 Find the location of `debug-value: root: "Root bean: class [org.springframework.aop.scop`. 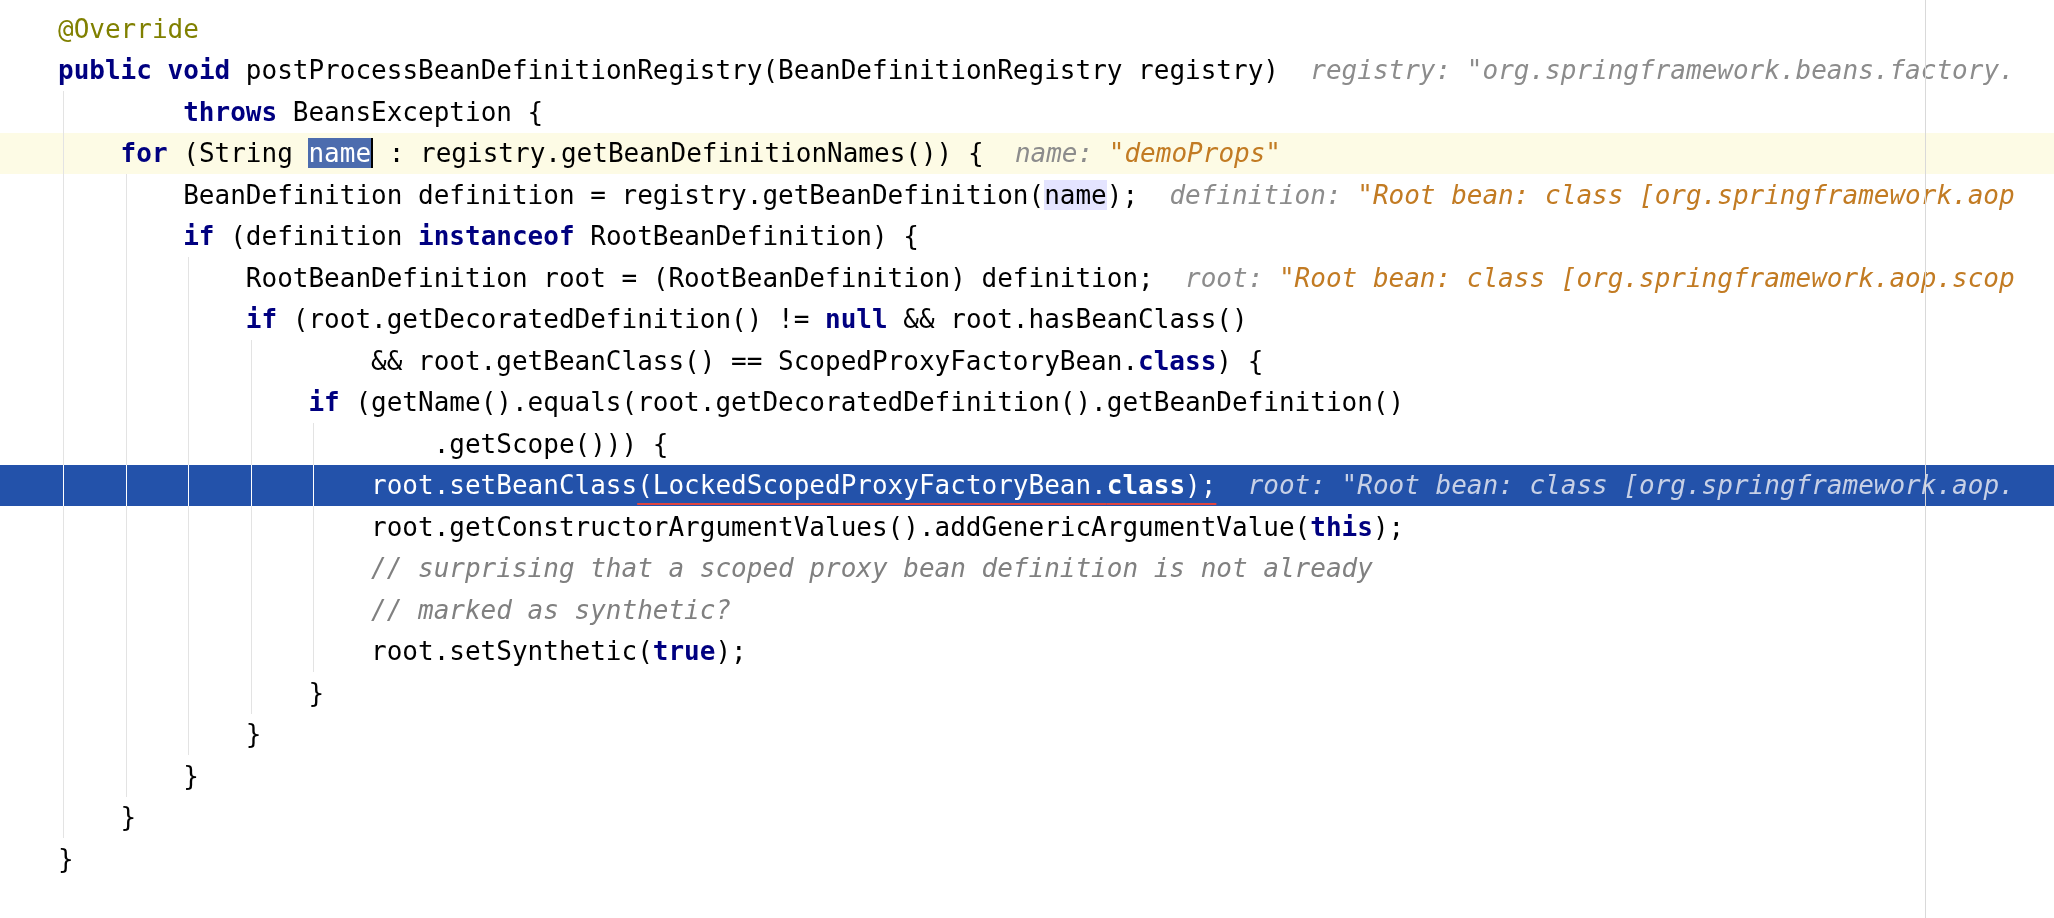

debug-value: root: "Root bean: class [org.springframework.aop.scop is located at coordinates (1600, 278).